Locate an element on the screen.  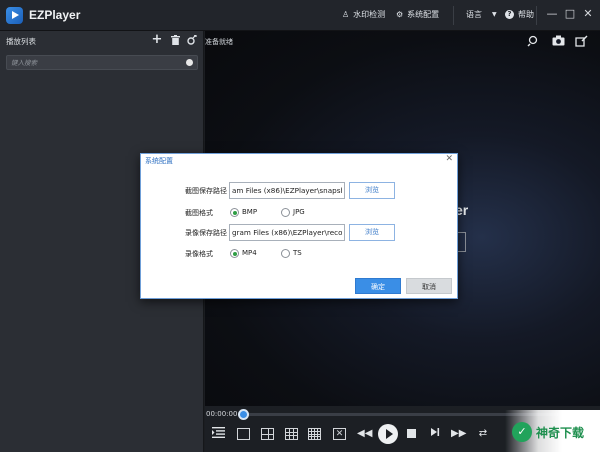
dialog-title: 系统配置 is located at coordinates (159, 161).